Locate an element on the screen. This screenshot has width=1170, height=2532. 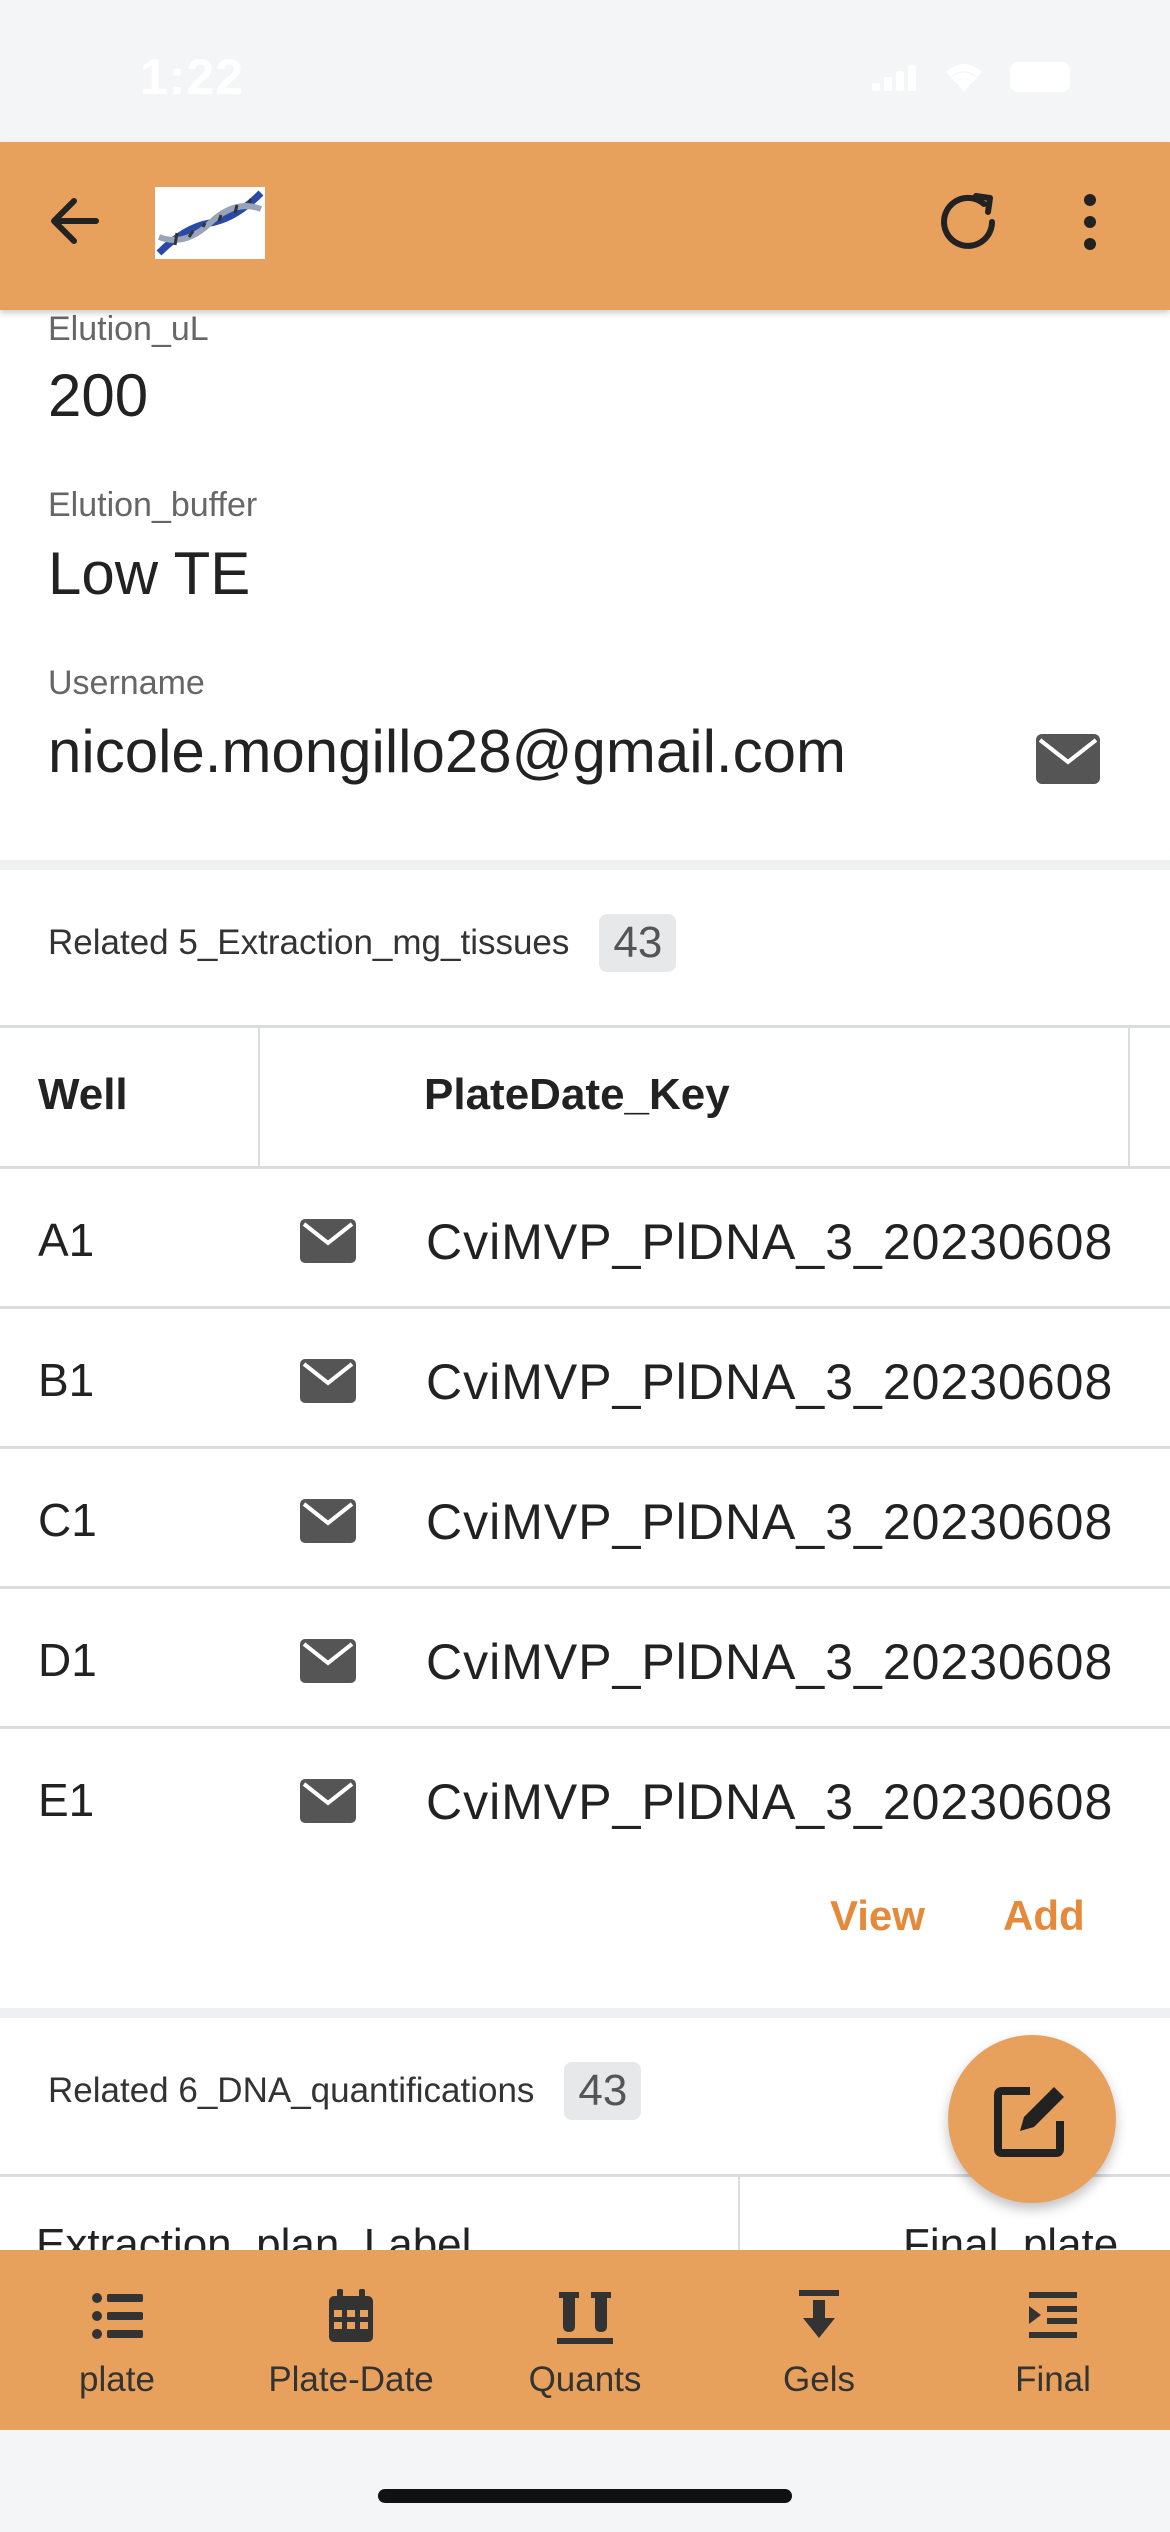
well-cell: A1 is located at coordinates (66, 1240).